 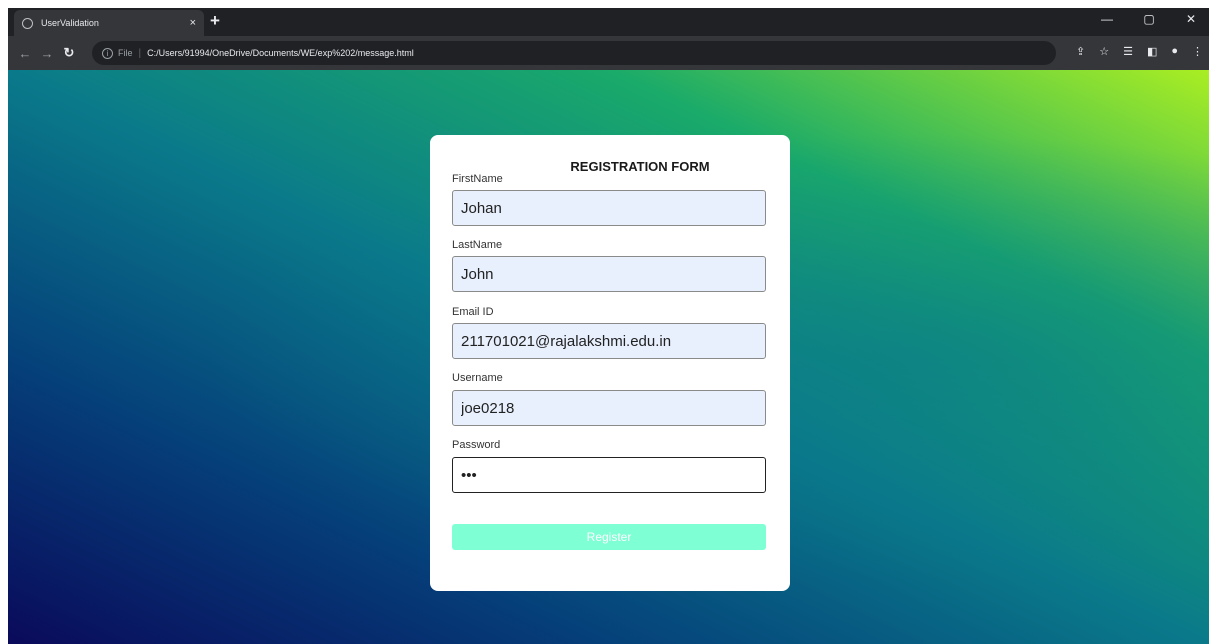 What do you see at coordinates (69, 53) in the screenshot?
I see `reload-icon: ↻` at bounding box center [69, 53].